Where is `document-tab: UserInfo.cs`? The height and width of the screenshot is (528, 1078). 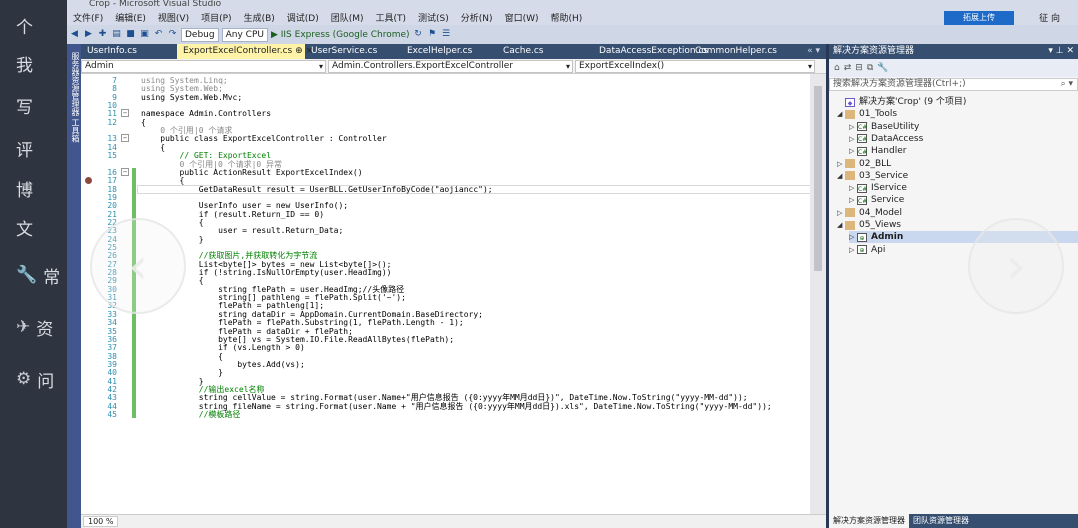 document-tab: UserInfo.cs is located at coordinates (129, 51).